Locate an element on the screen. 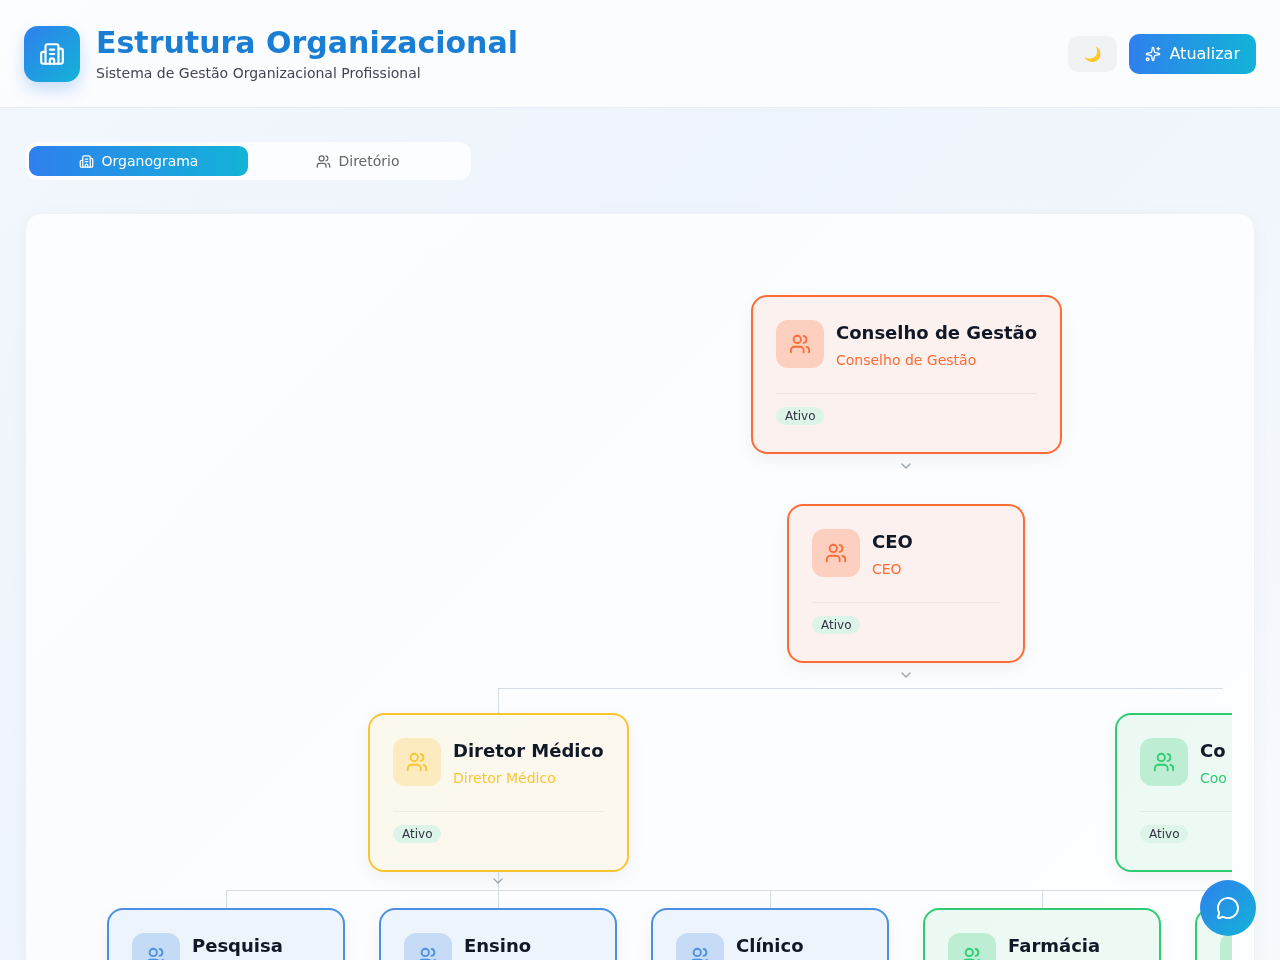 This screenshot has height=960, width=1280. chat-bubble-icon is located at coordinates (1228, 908).